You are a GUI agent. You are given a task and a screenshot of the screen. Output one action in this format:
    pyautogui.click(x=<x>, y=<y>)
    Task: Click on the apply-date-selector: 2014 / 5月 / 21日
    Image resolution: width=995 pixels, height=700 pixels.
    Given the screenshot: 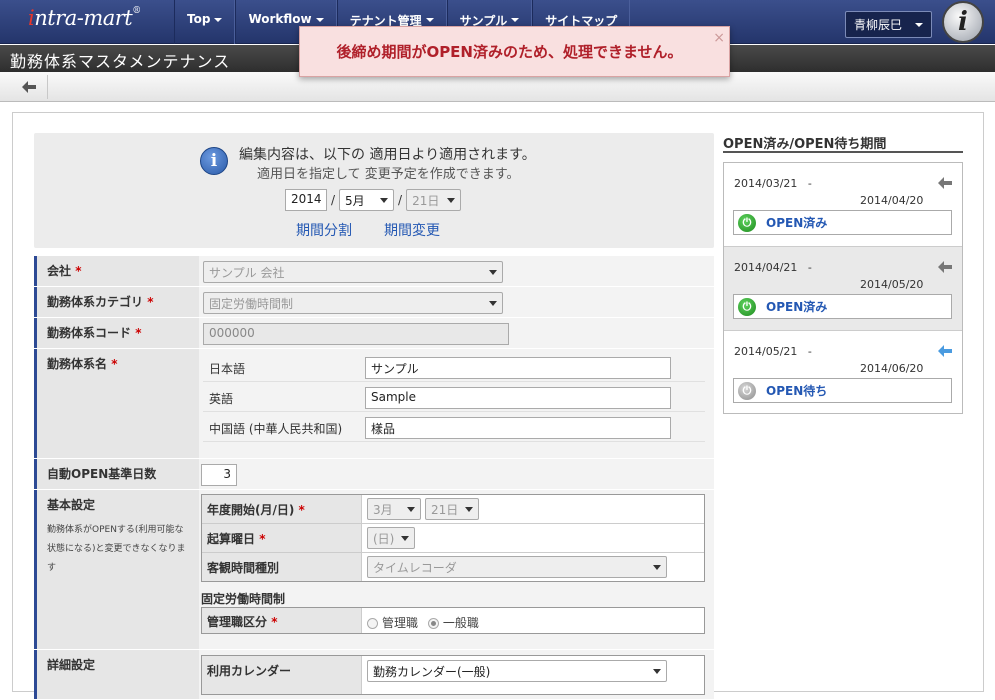 What is the action you would take?
    pyautogui.click(x=373, y=200)
    